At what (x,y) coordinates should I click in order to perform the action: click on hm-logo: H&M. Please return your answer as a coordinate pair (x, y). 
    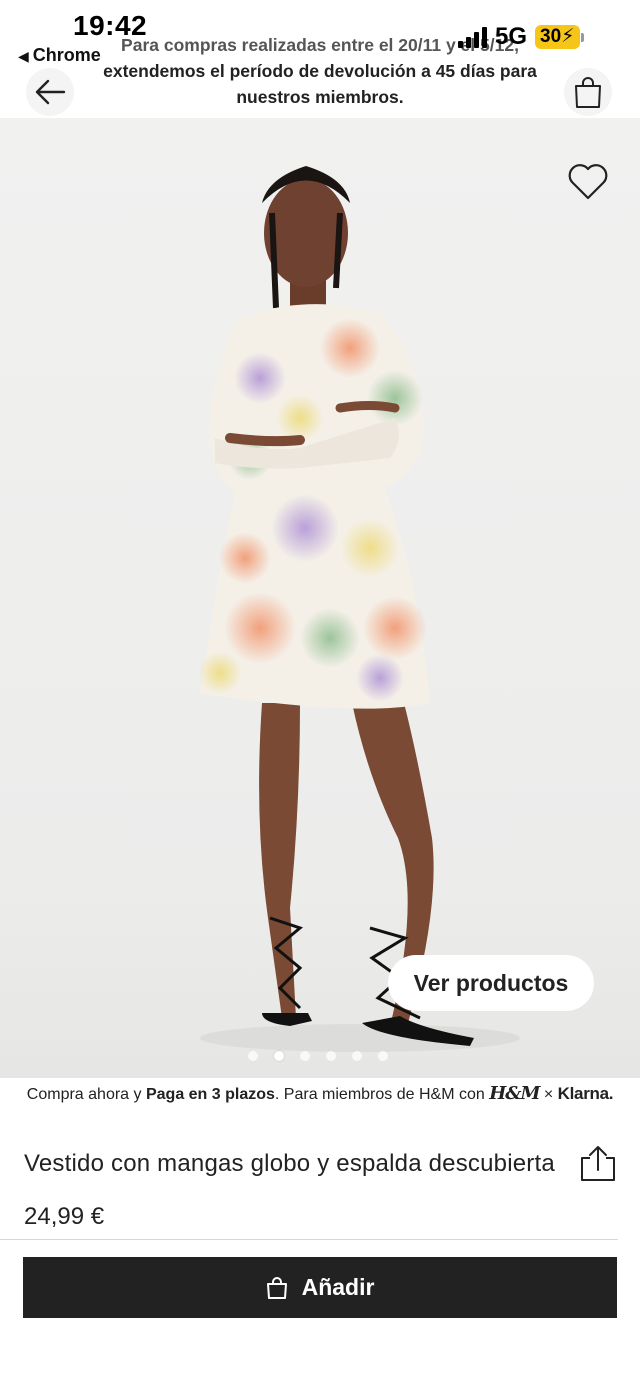
    Looking at the image, I should click on (514, 1093).